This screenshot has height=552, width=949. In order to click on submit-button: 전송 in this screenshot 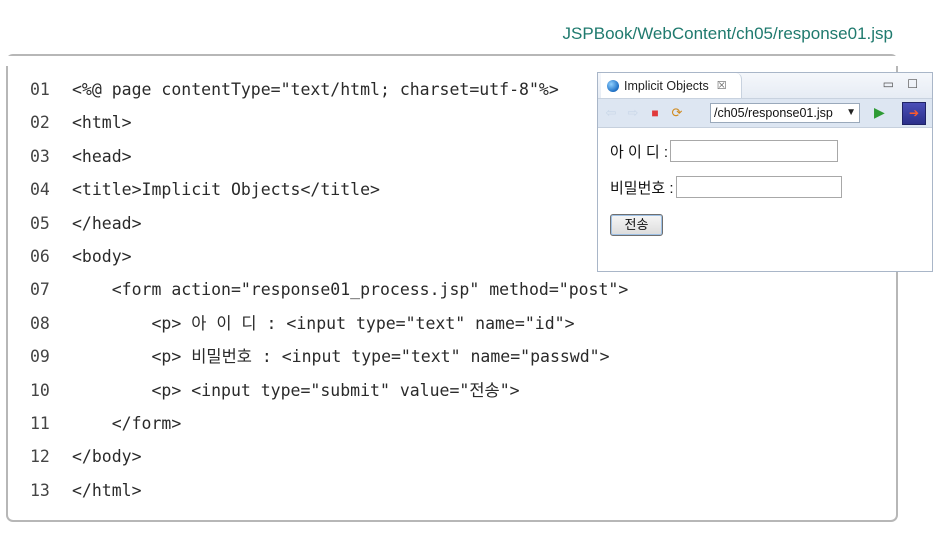, I will do `click(636, 225)`.